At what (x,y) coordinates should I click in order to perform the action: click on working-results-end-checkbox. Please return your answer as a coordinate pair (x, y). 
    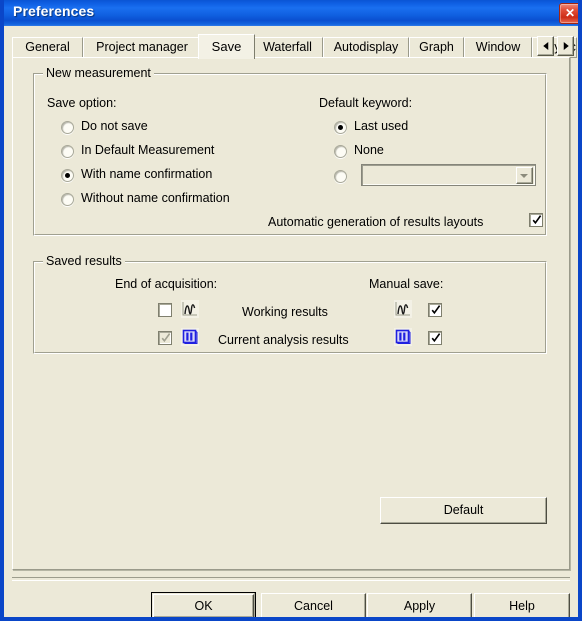
    Looking at the image, I should click on (165, 310).